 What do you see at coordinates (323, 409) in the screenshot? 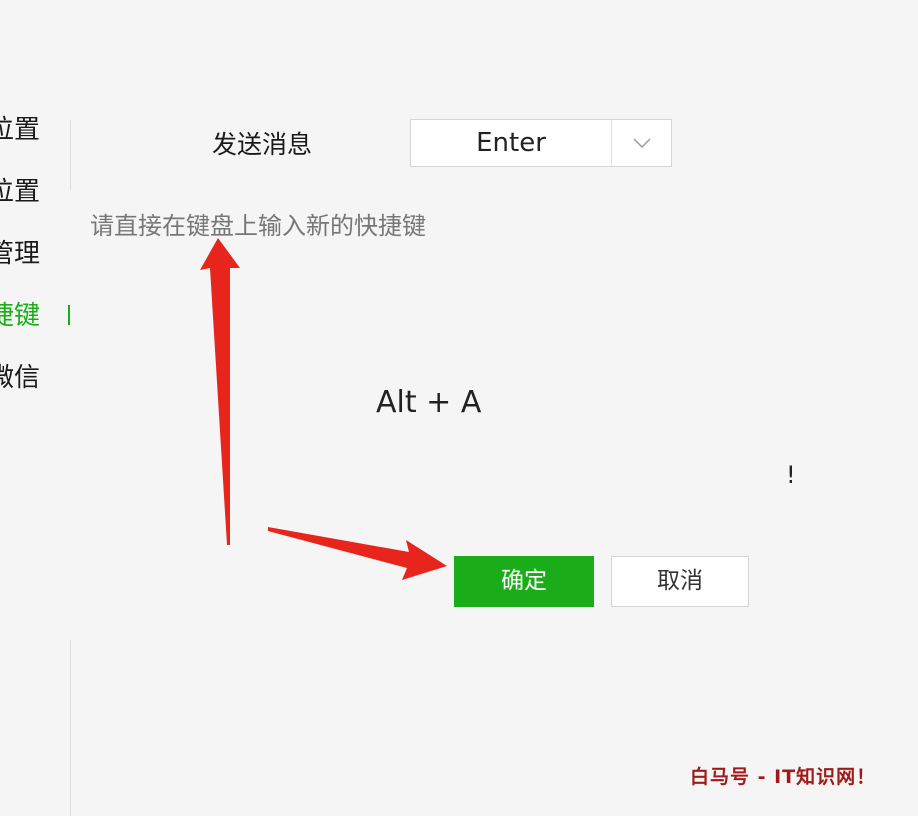
I see `annotation-arrows` at bounding box center [323, 409].